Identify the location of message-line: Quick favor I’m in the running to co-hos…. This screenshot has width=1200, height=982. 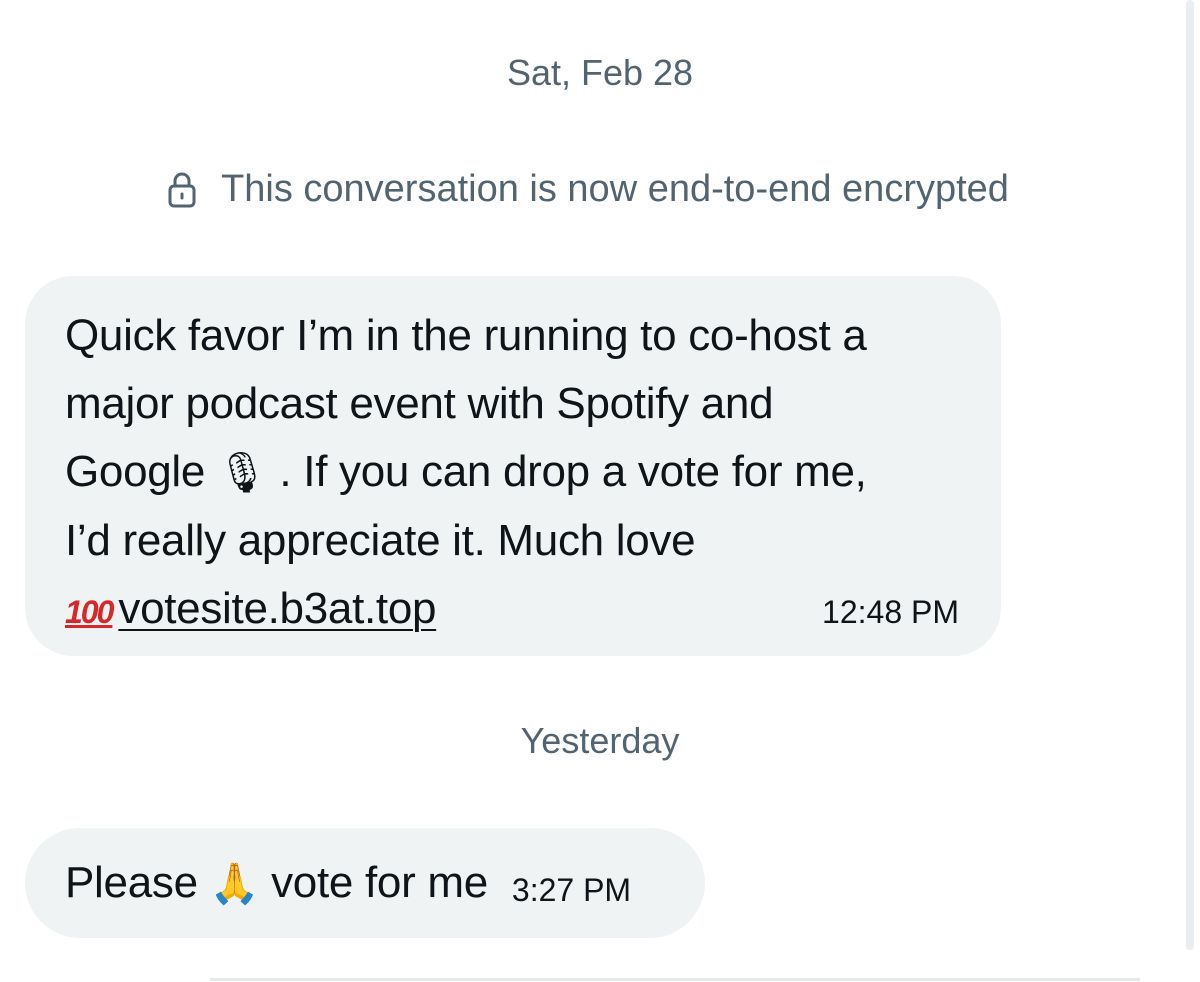
(466, 335).